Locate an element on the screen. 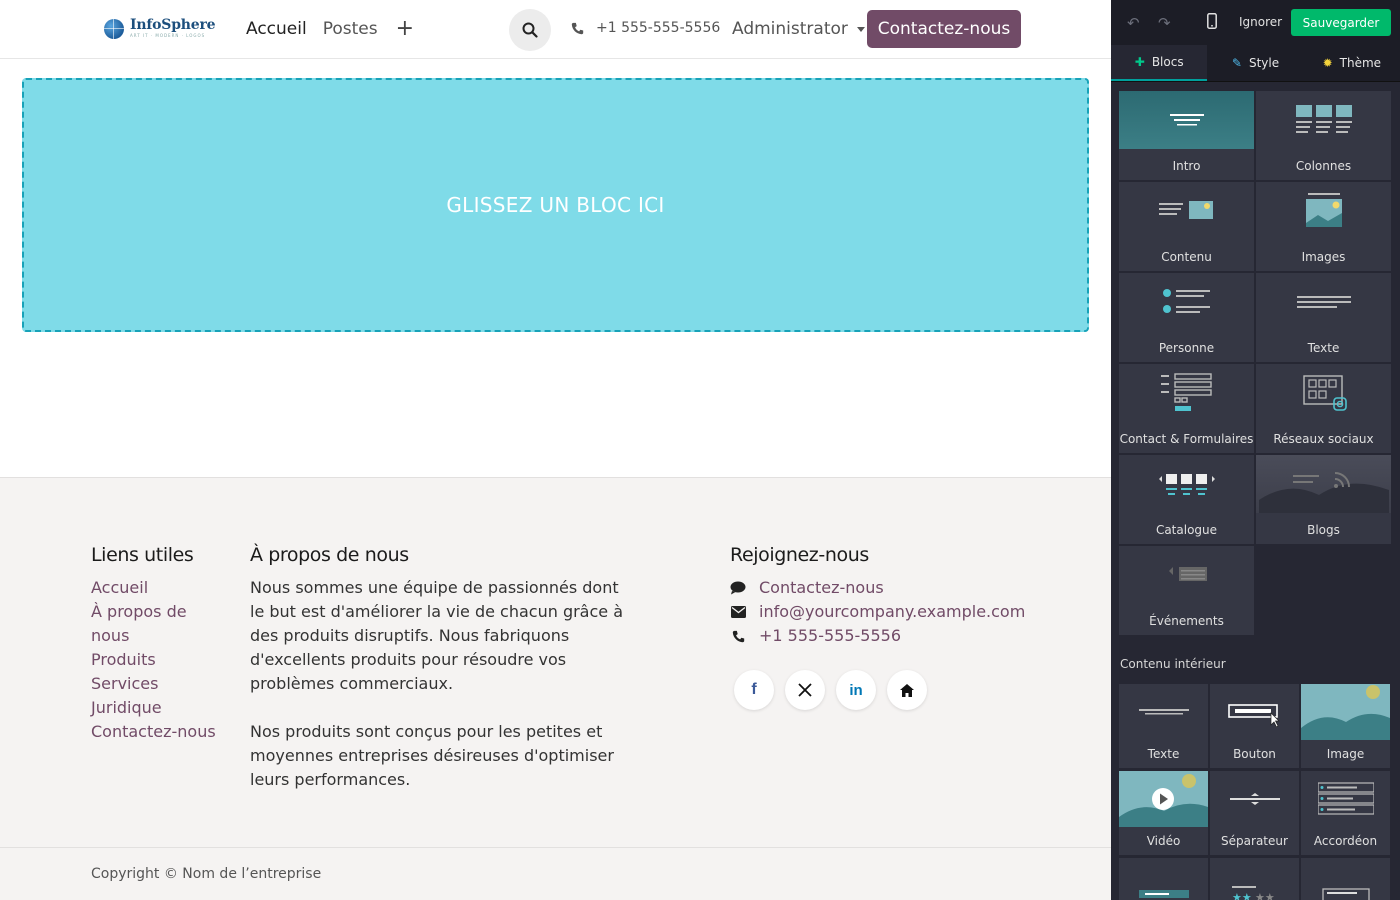 Image resolution: width=1400 pixels, height=900 pixels. footer-link-juridique: Juridique is located at coordinates (153, 708).